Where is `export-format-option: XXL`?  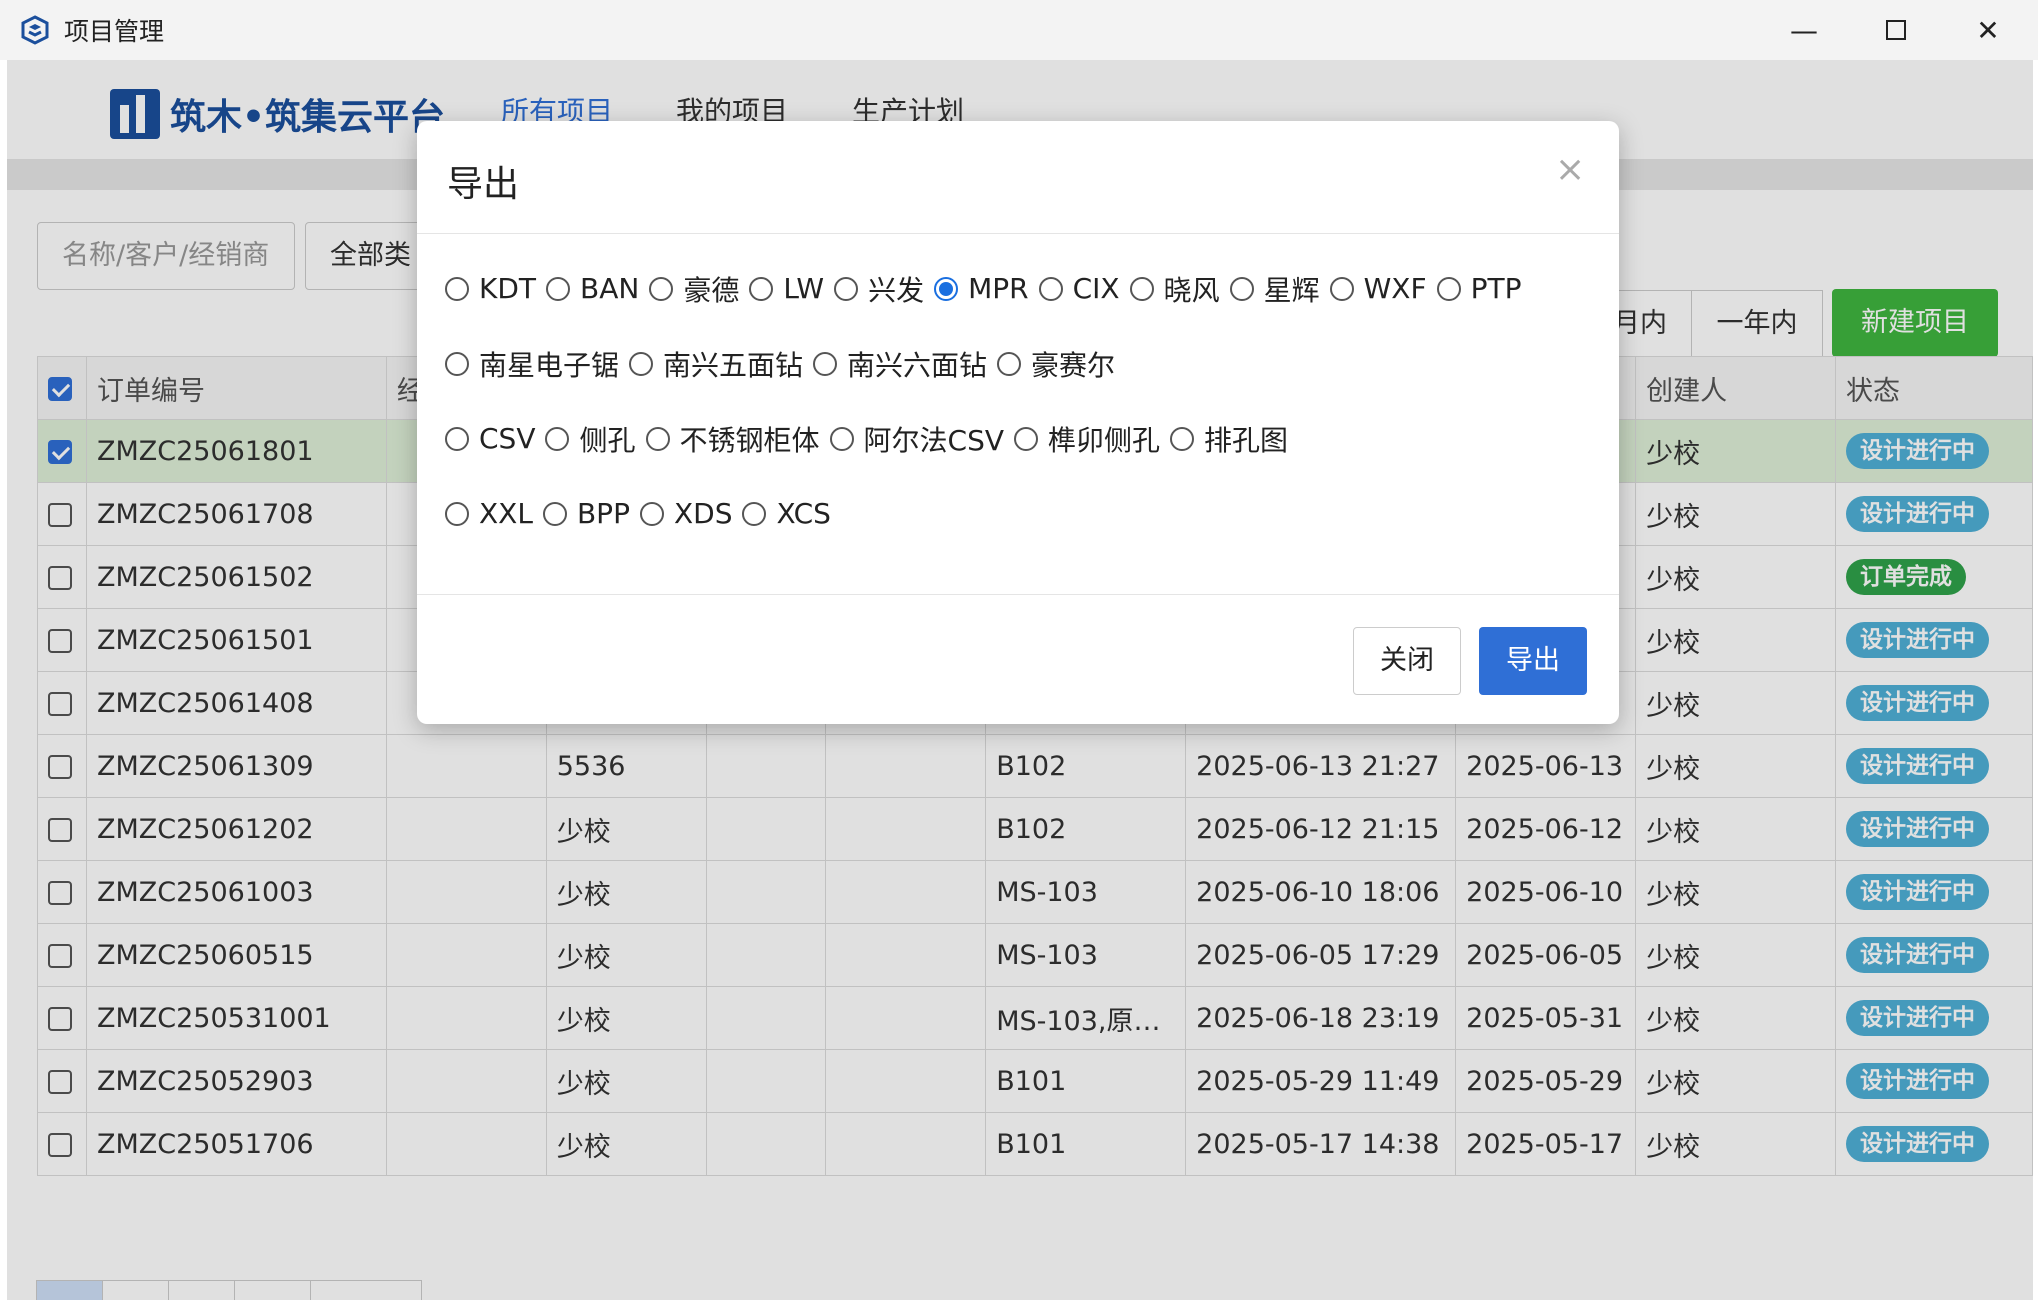 export-format-option: XXL is located at coordinates (489, 513).